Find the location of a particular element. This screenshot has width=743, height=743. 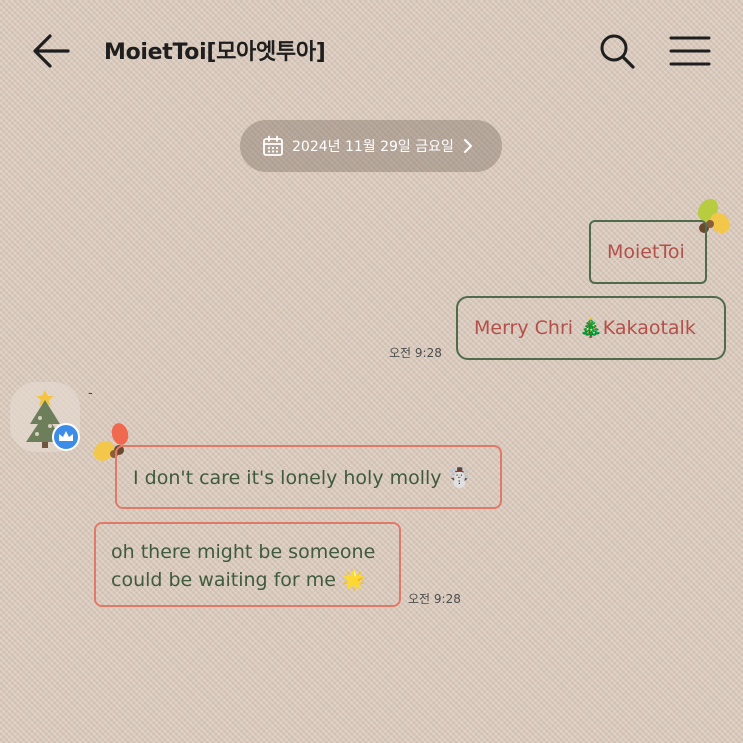

message-text: MoietToi is located at coordinates (646, 252).